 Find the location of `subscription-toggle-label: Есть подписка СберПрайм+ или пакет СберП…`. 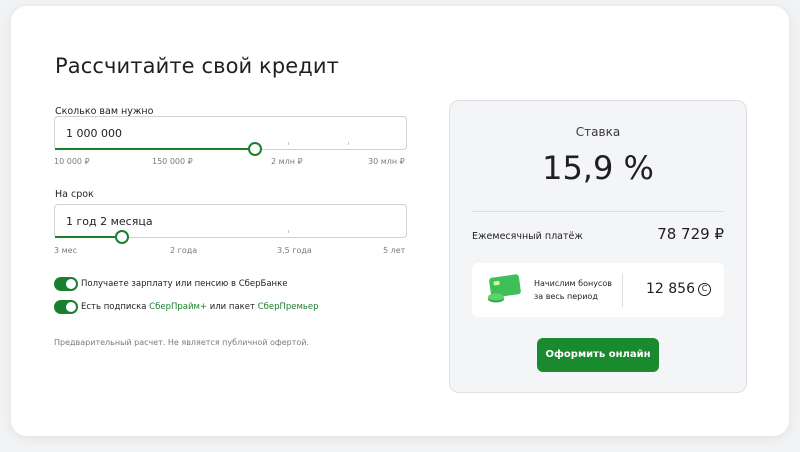

subscription-toggle-label: Есть подписка СберПрайм+ или пакет СберП… is located at coordinates (200, 307).